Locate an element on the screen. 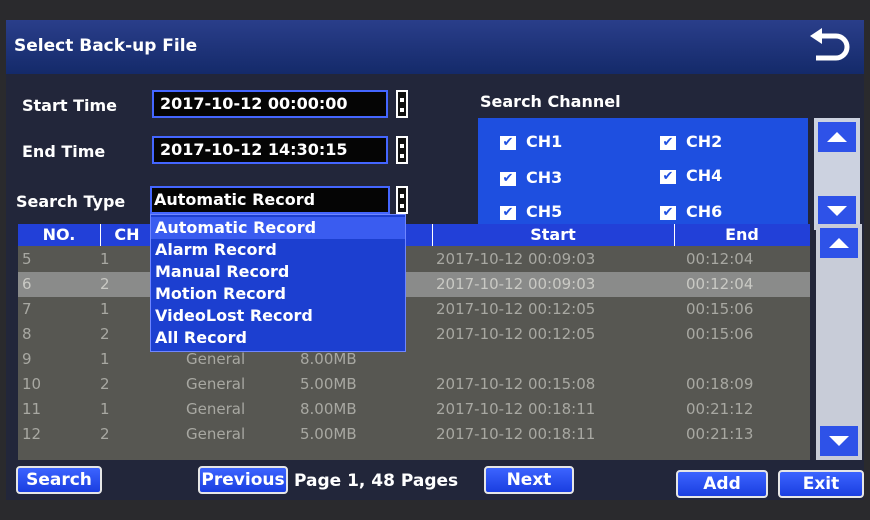 The height and width of the screenshot is (520, 870). return-arrow-icon is located at coordinates (829, 46).